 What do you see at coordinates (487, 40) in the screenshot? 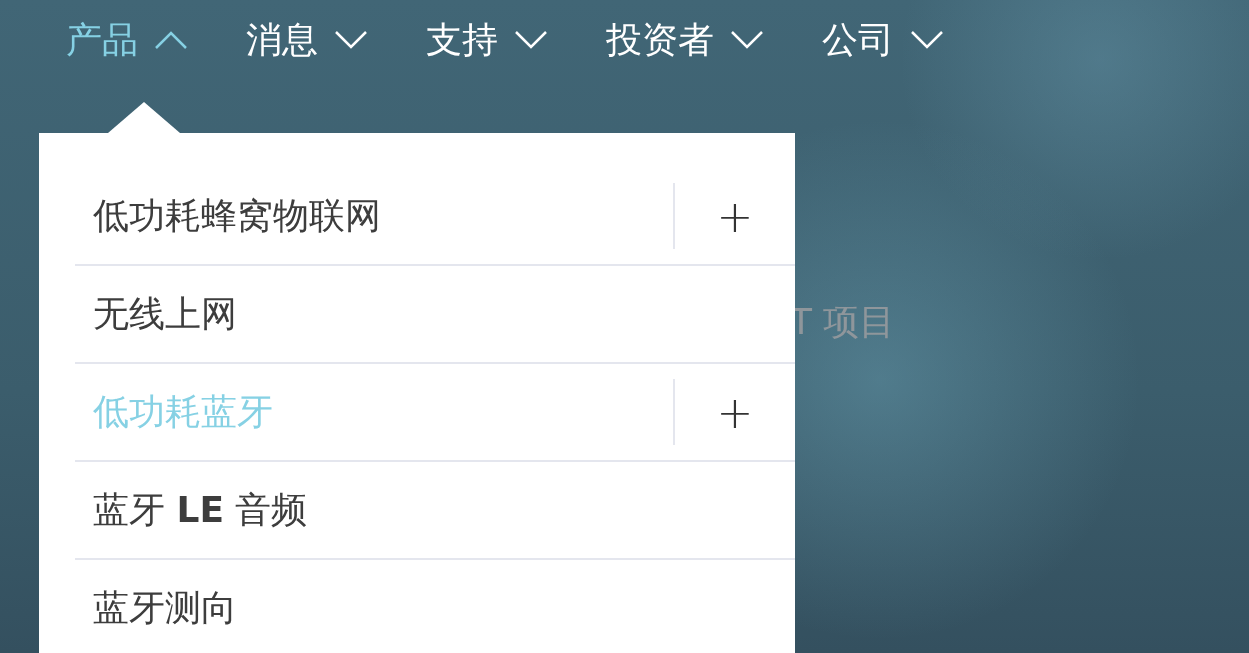
I see `nav-item: 支持` at bounding box center [487, 40].